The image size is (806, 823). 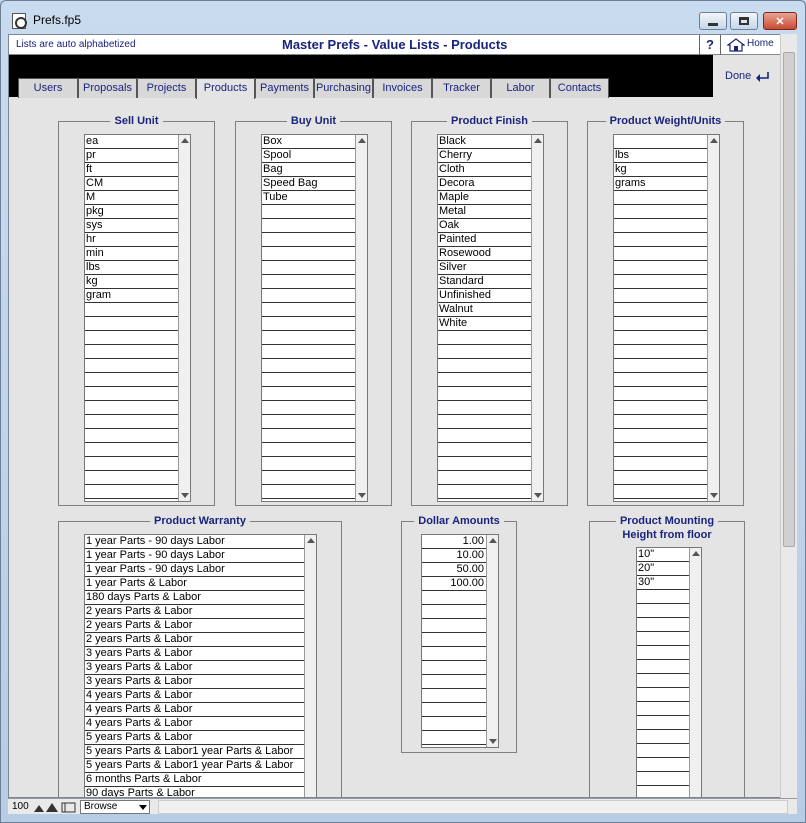 What do you see at coordinates (484, 268) in the screenshot?
I see `list-item: Silver` at bounding box center [484, 268].